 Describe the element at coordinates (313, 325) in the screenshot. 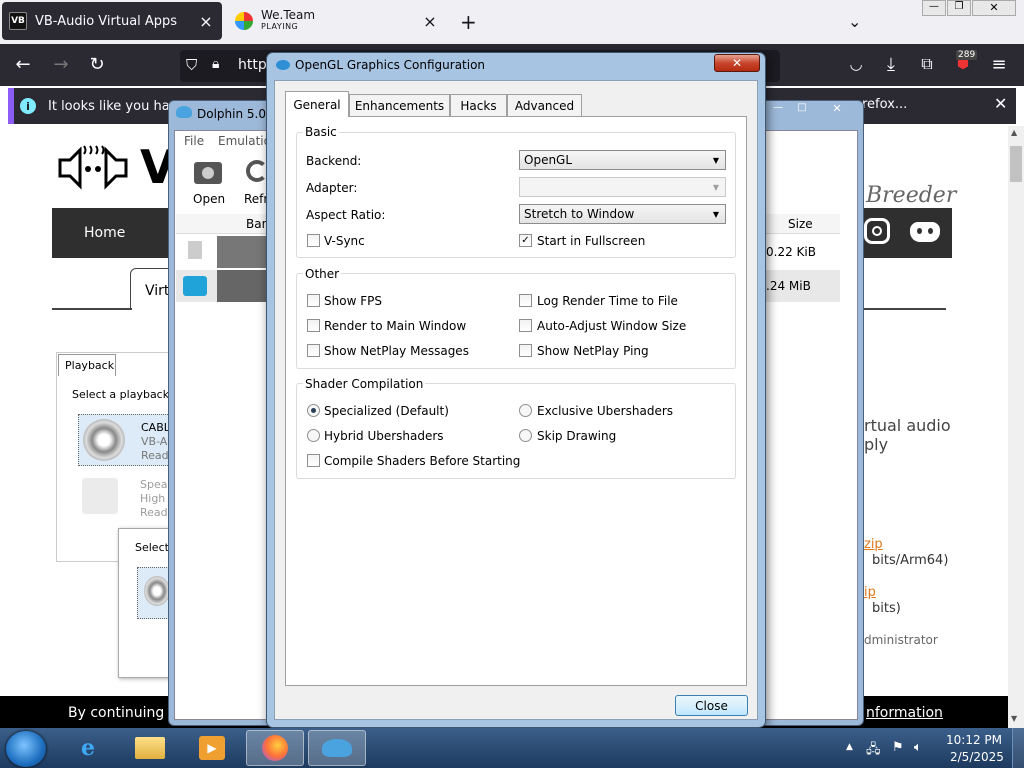

I see `render-main-window-checkbox` at that location.